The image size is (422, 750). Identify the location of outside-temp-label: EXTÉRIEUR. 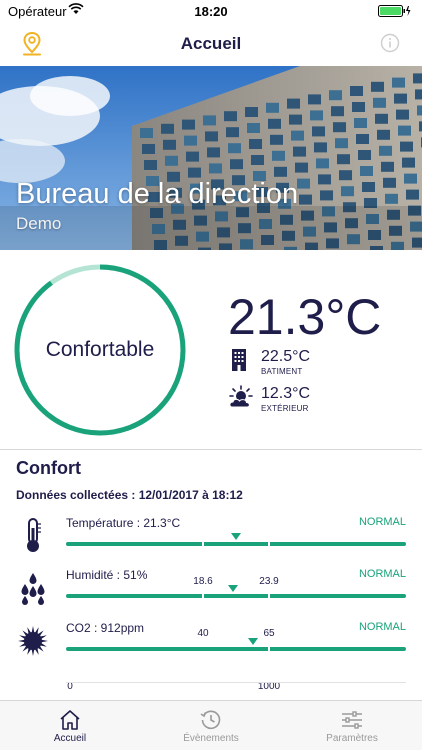
(285, 408).